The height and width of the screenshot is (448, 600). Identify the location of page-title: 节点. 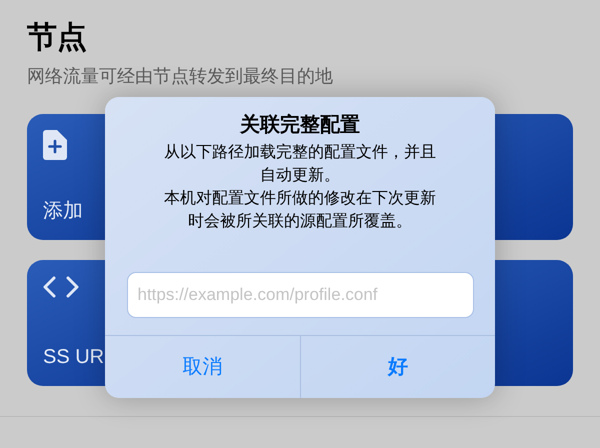
(57, 38).